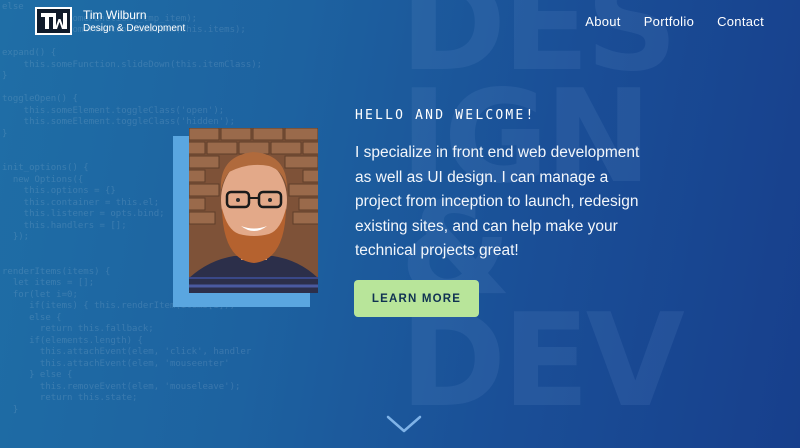  What do you see at coordinates (40, 99) in the screenshot?
I see `code-line: toggleOpen() {` at bounding box center [40, 99].